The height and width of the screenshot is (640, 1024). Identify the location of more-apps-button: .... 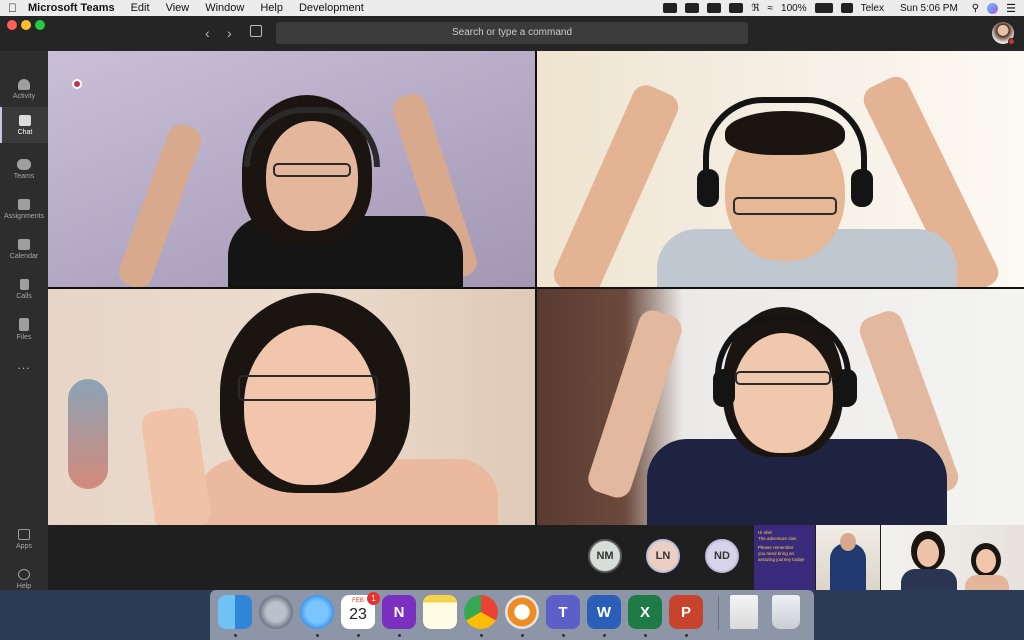
(24, 365).